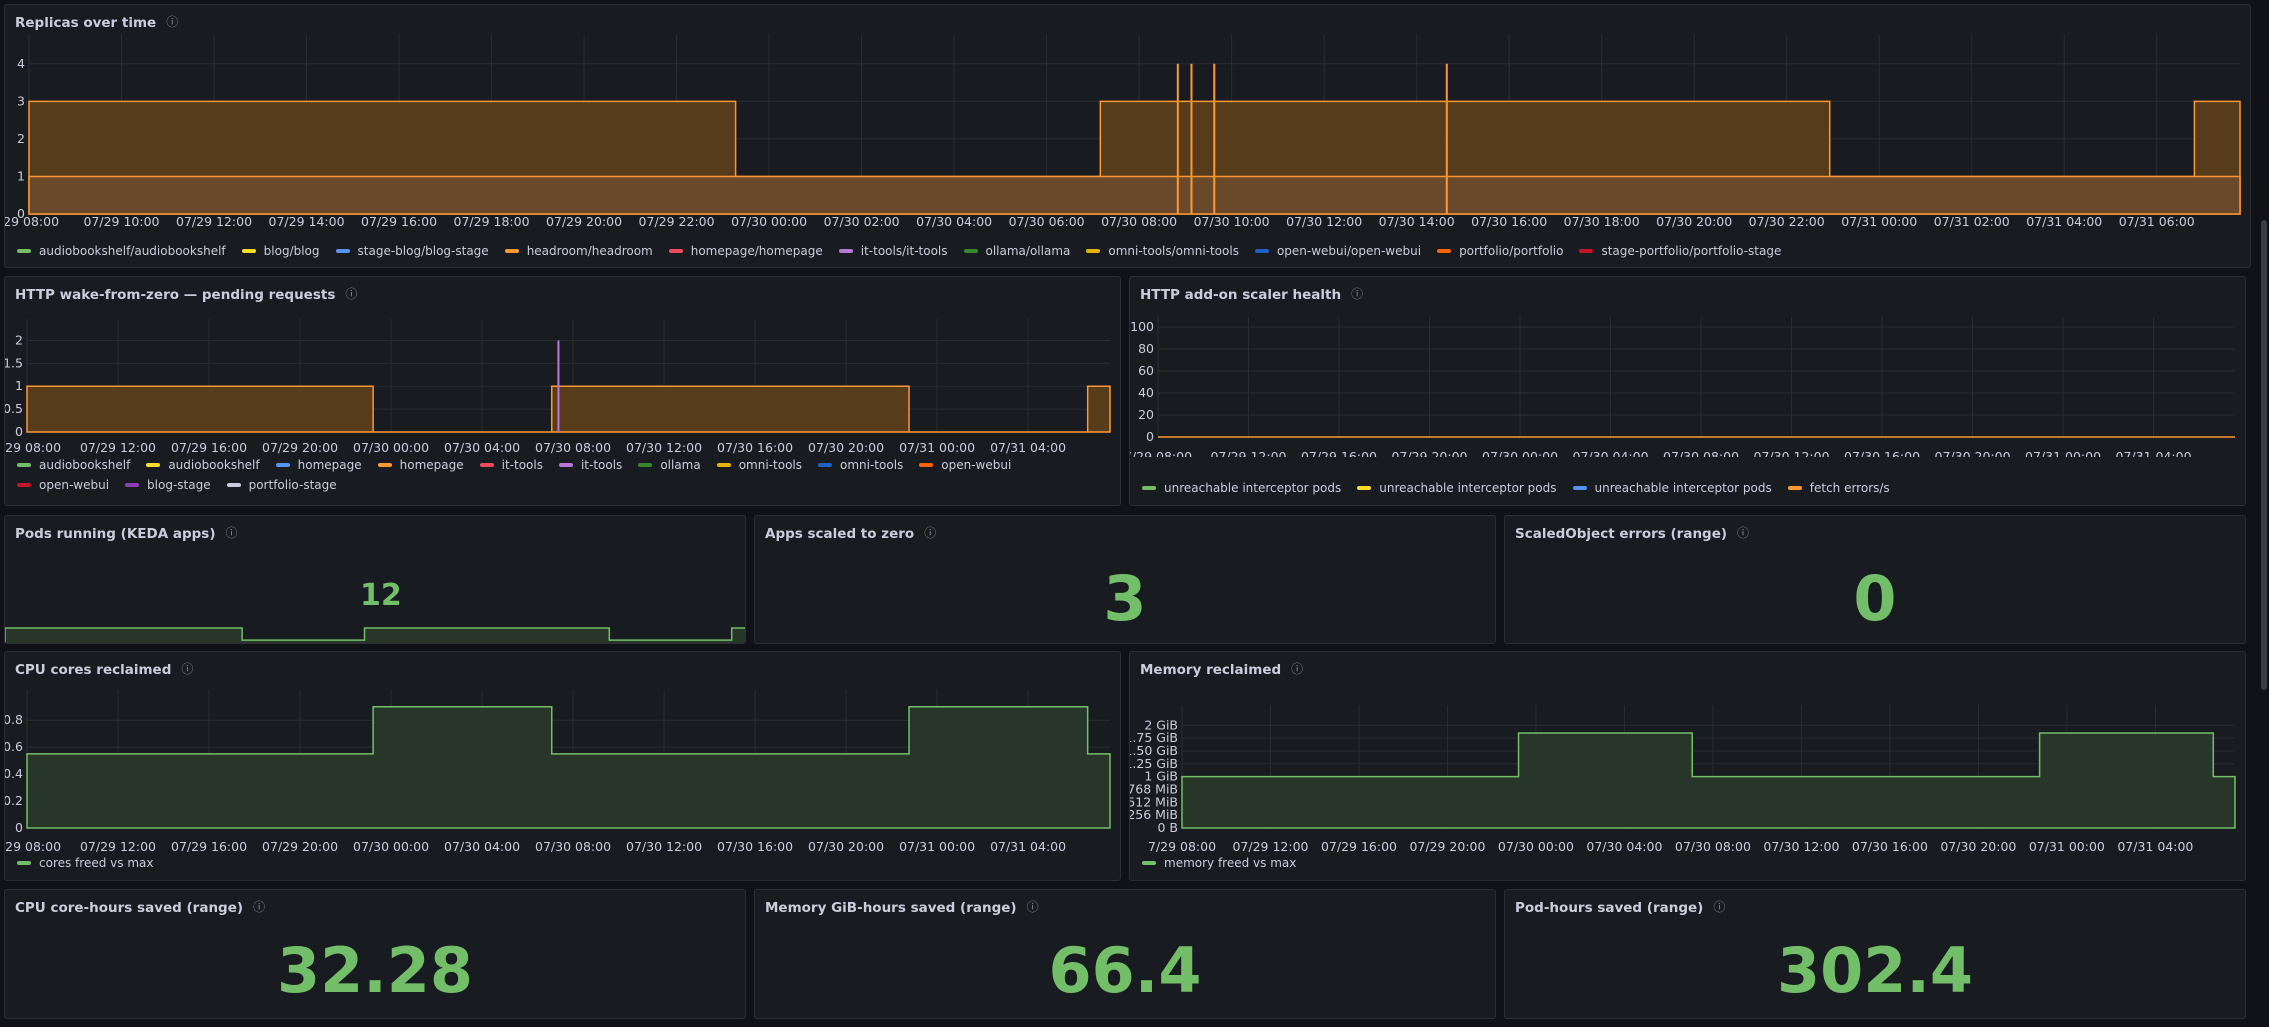 This screenshot has height=1027, width=2269. Describe the element at coordinates (589, 251) in the screenshot. I see `legend-label: headroom/headroom` at that location.